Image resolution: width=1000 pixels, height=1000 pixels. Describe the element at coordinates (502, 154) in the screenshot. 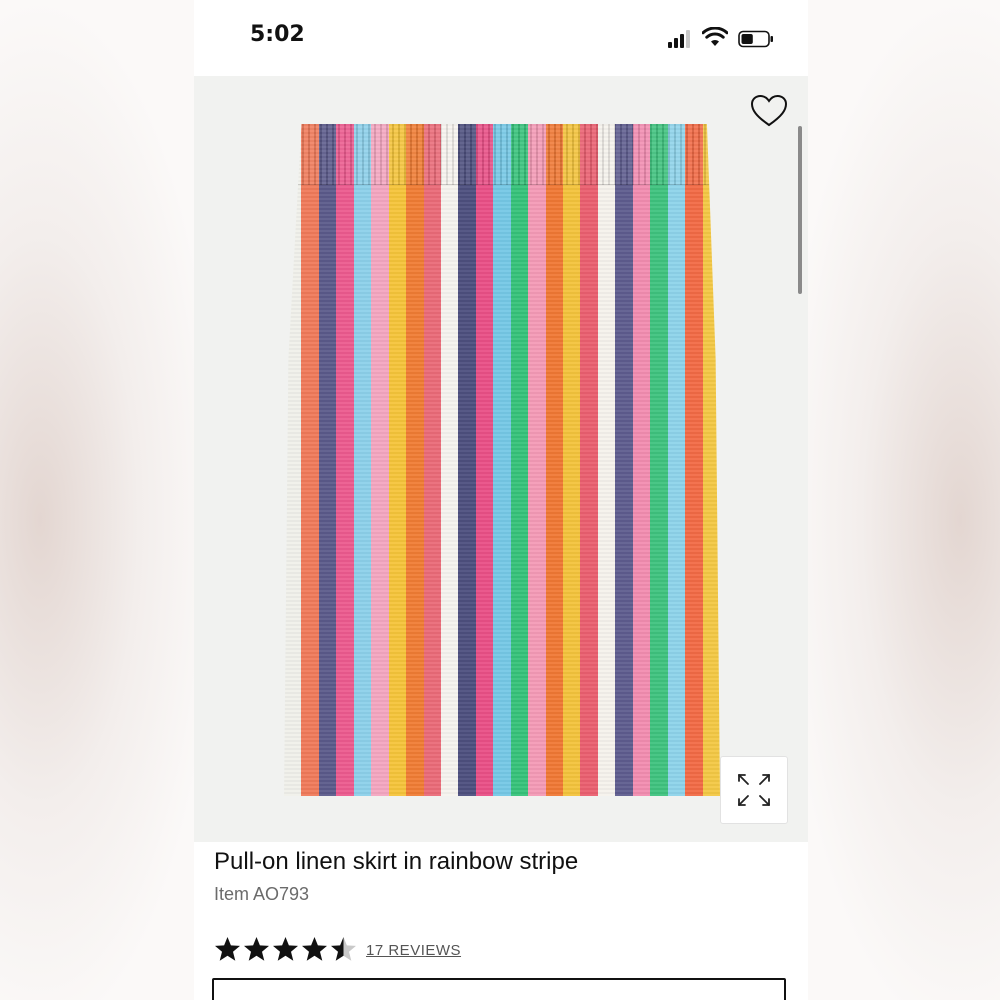

I see `elastic-waistband` at that location.